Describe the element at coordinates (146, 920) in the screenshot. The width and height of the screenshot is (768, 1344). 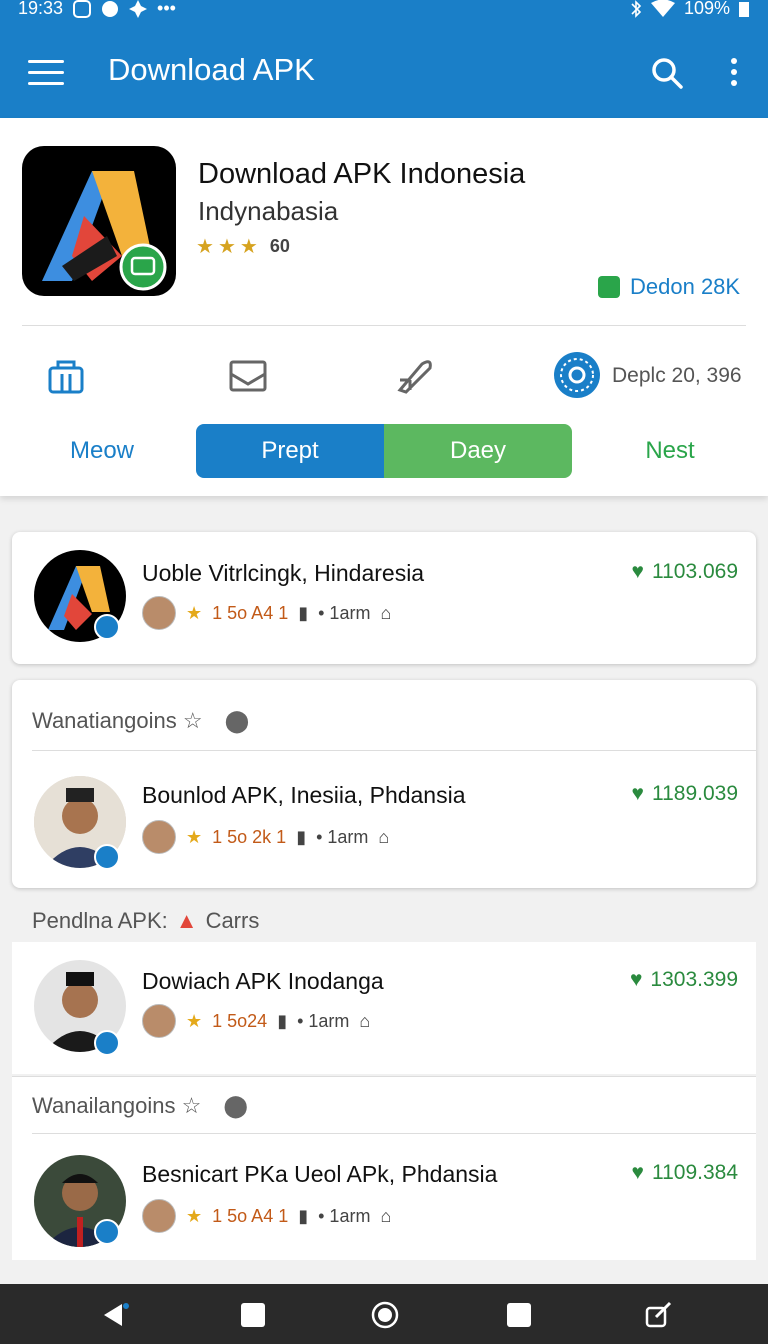
I see `section-label: Pendlna APK: ▲ Carrs` at that location.